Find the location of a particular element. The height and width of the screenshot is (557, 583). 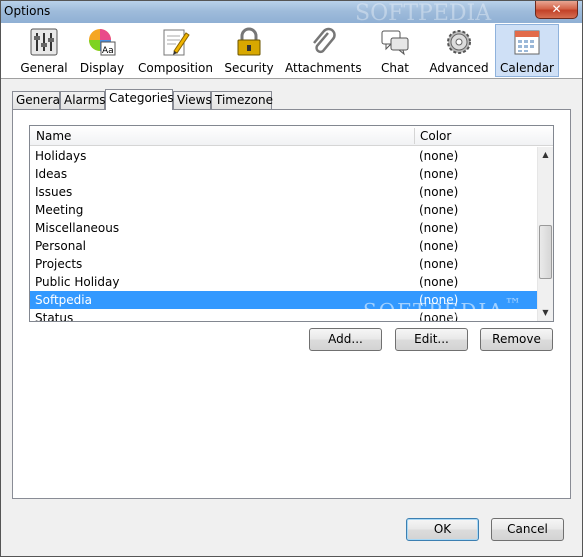

toolbar-general-button: General is located at coordinates (44, 51).